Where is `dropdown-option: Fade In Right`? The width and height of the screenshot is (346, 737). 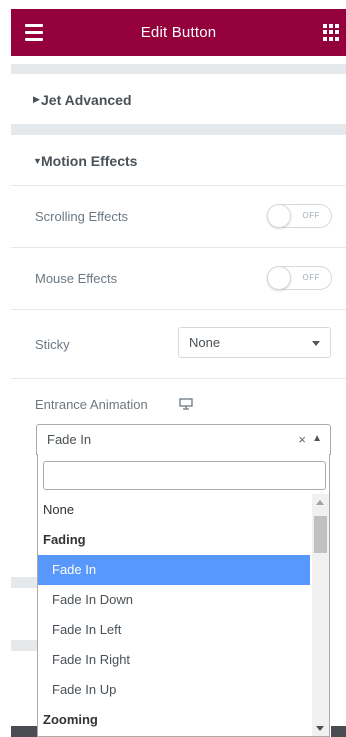
dropdown-option: Fade In Right is located at coordinates (174, 660).